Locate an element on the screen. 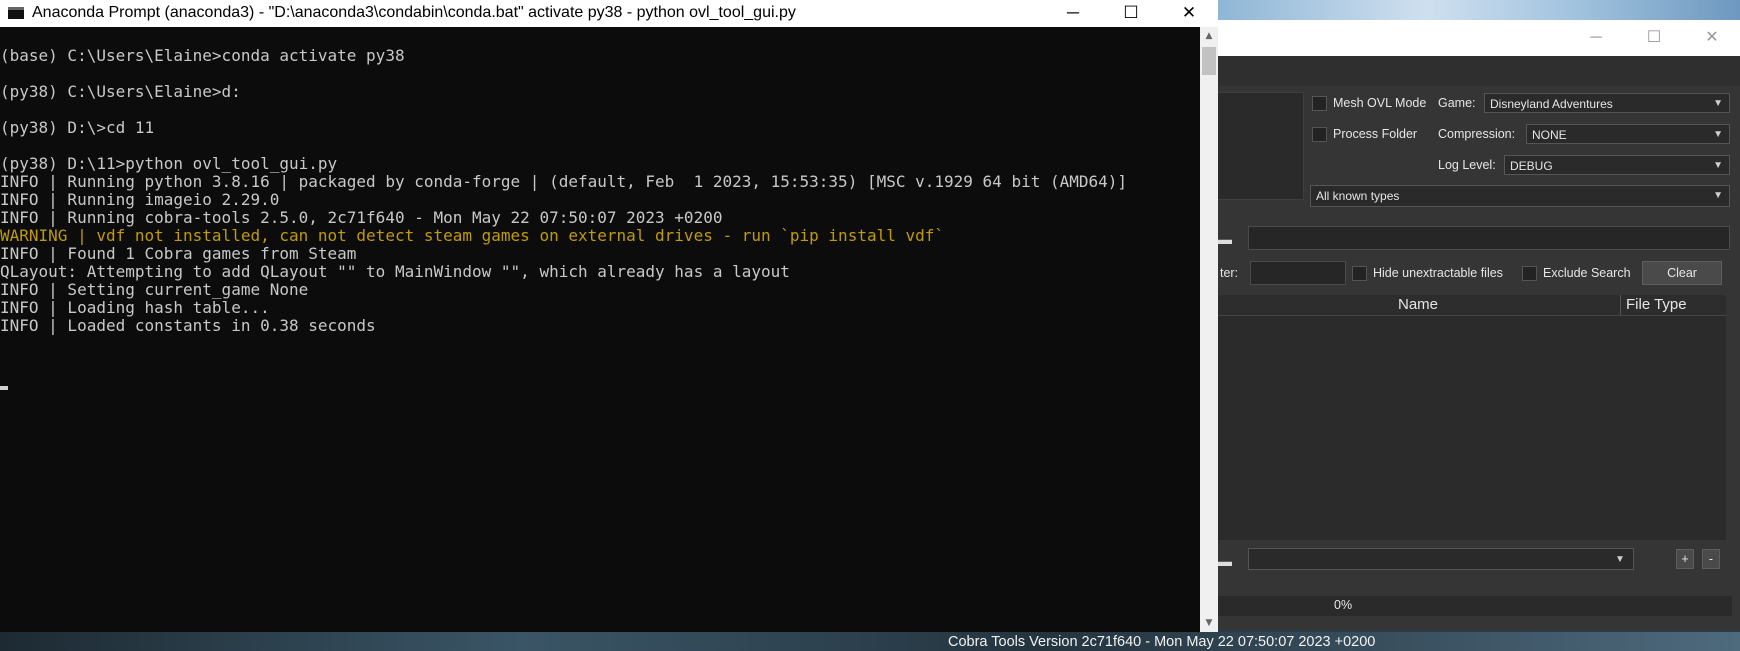  game-label: Game: is located at coordinates (1457, 103).